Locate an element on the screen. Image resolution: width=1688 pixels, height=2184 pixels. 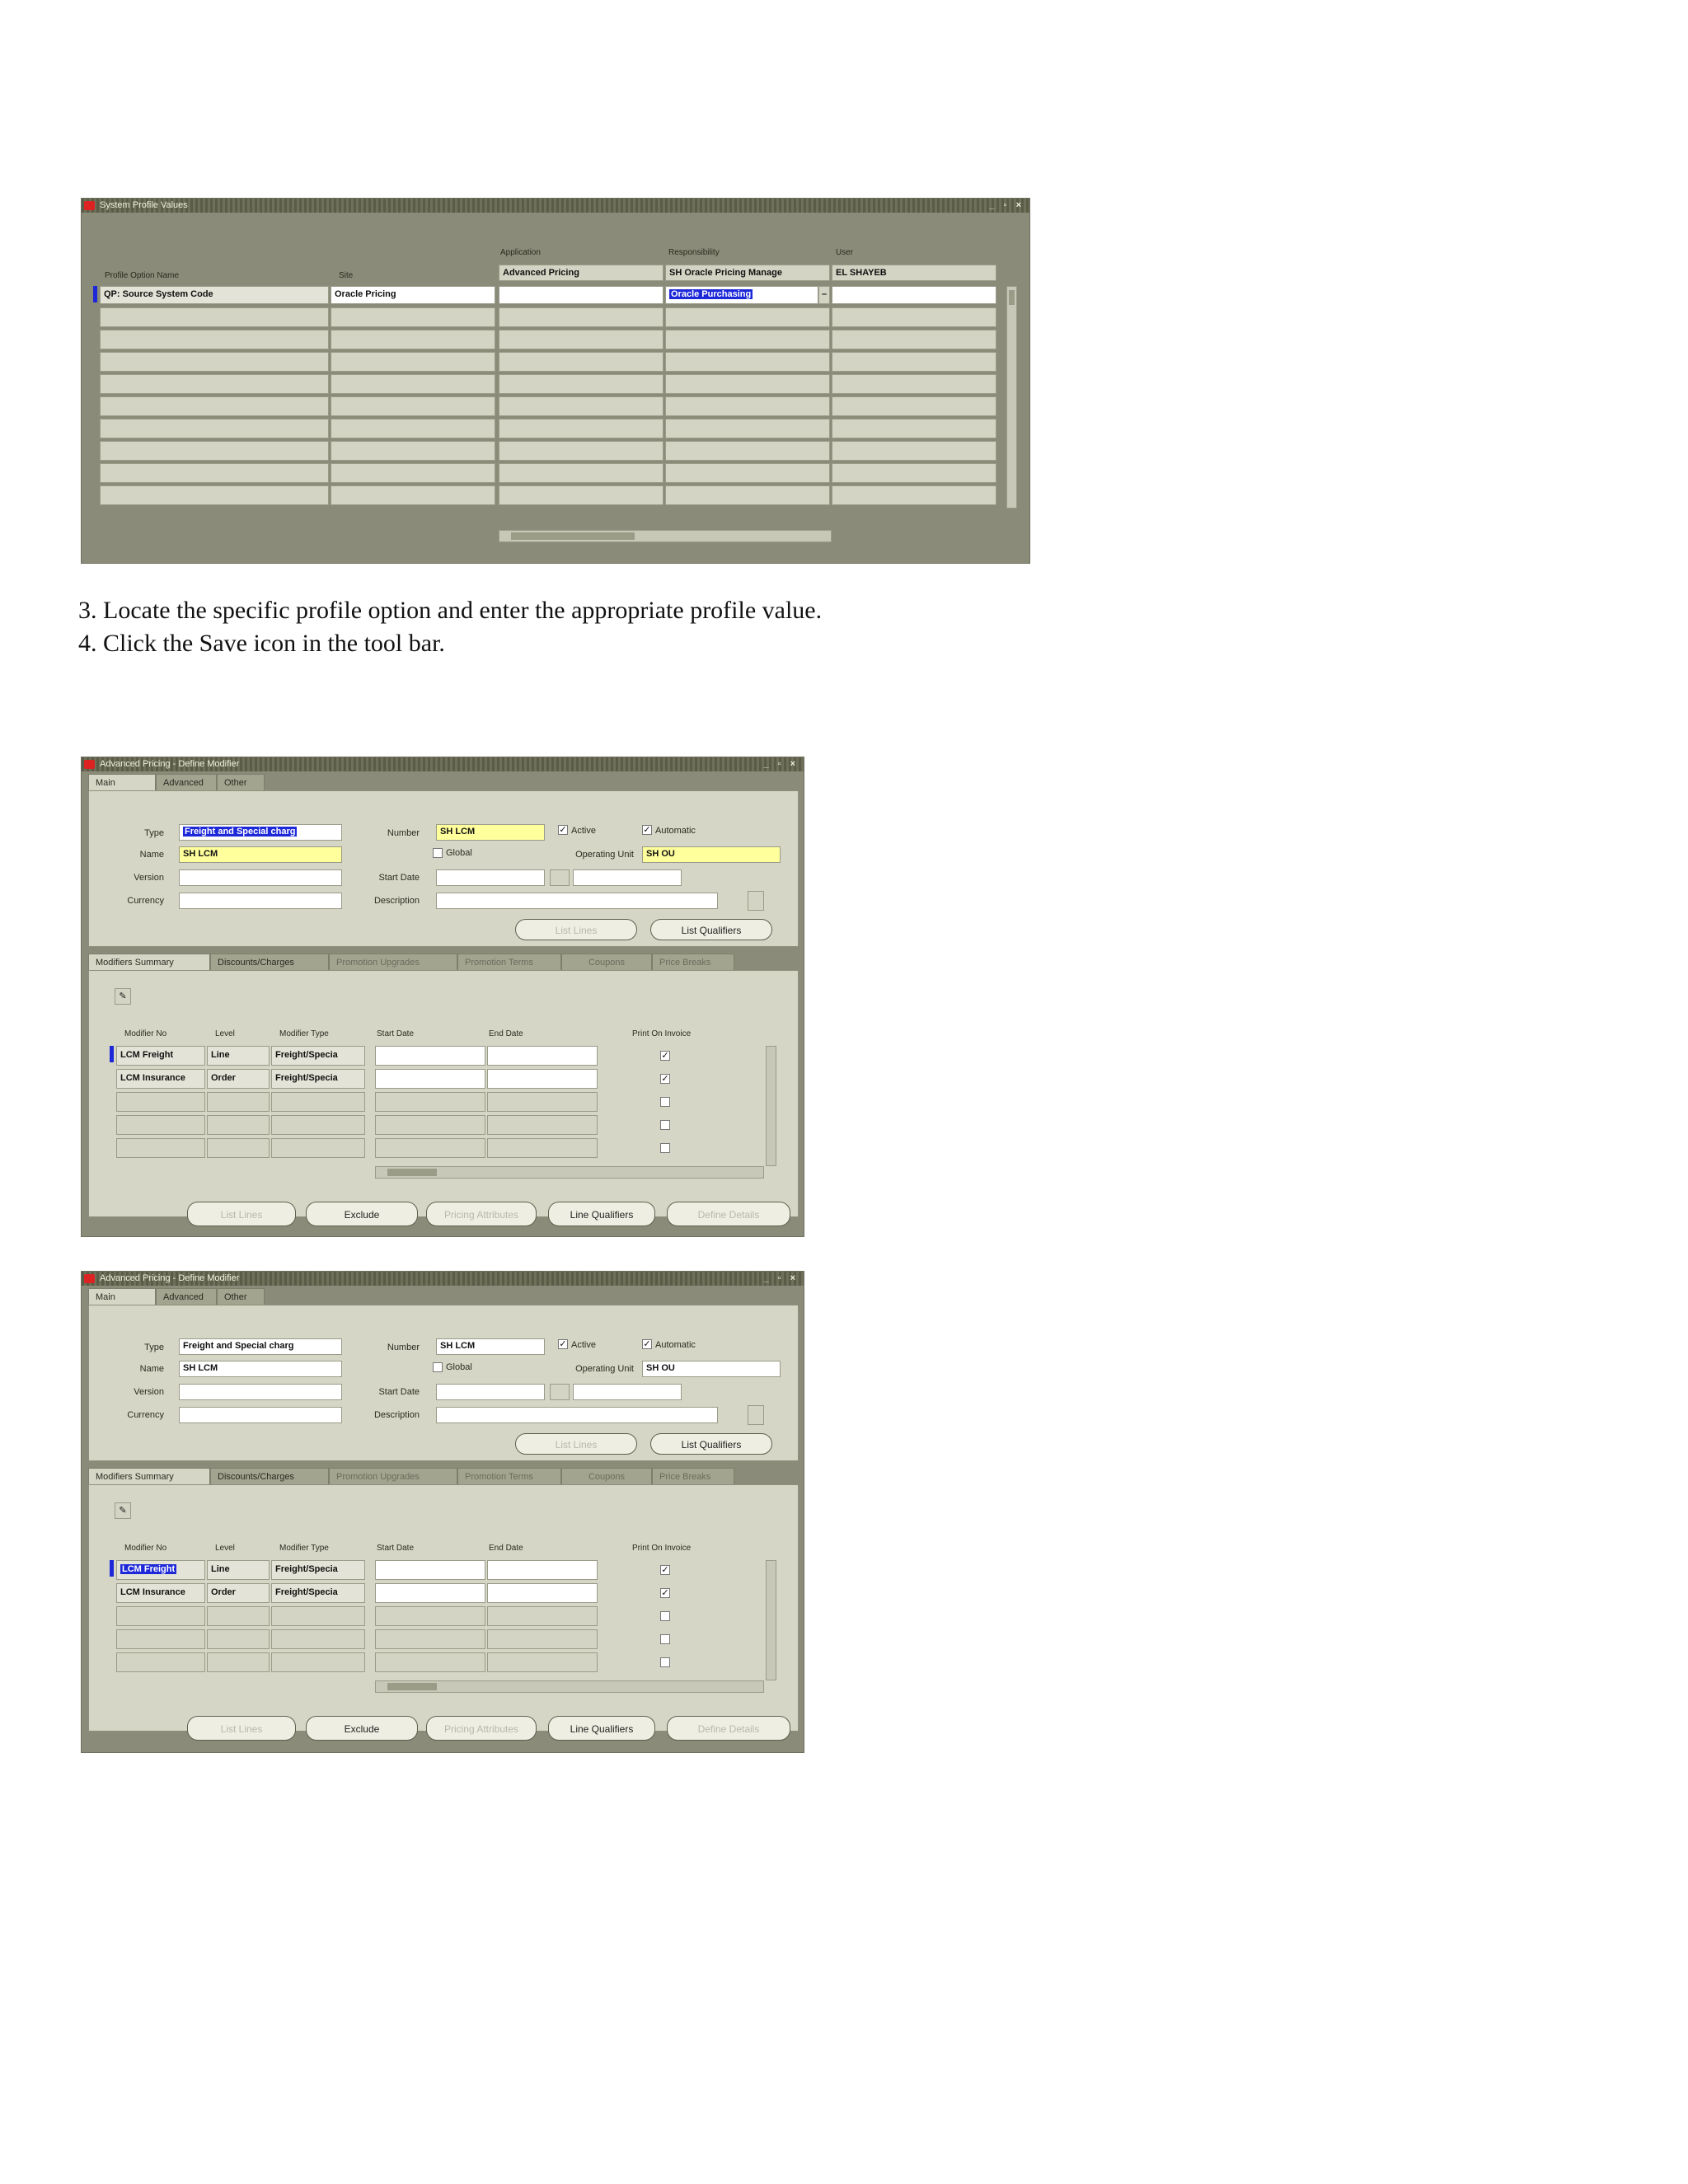
modifier-no-cell: LCM Insurance is located at coordinates (160, 1593).